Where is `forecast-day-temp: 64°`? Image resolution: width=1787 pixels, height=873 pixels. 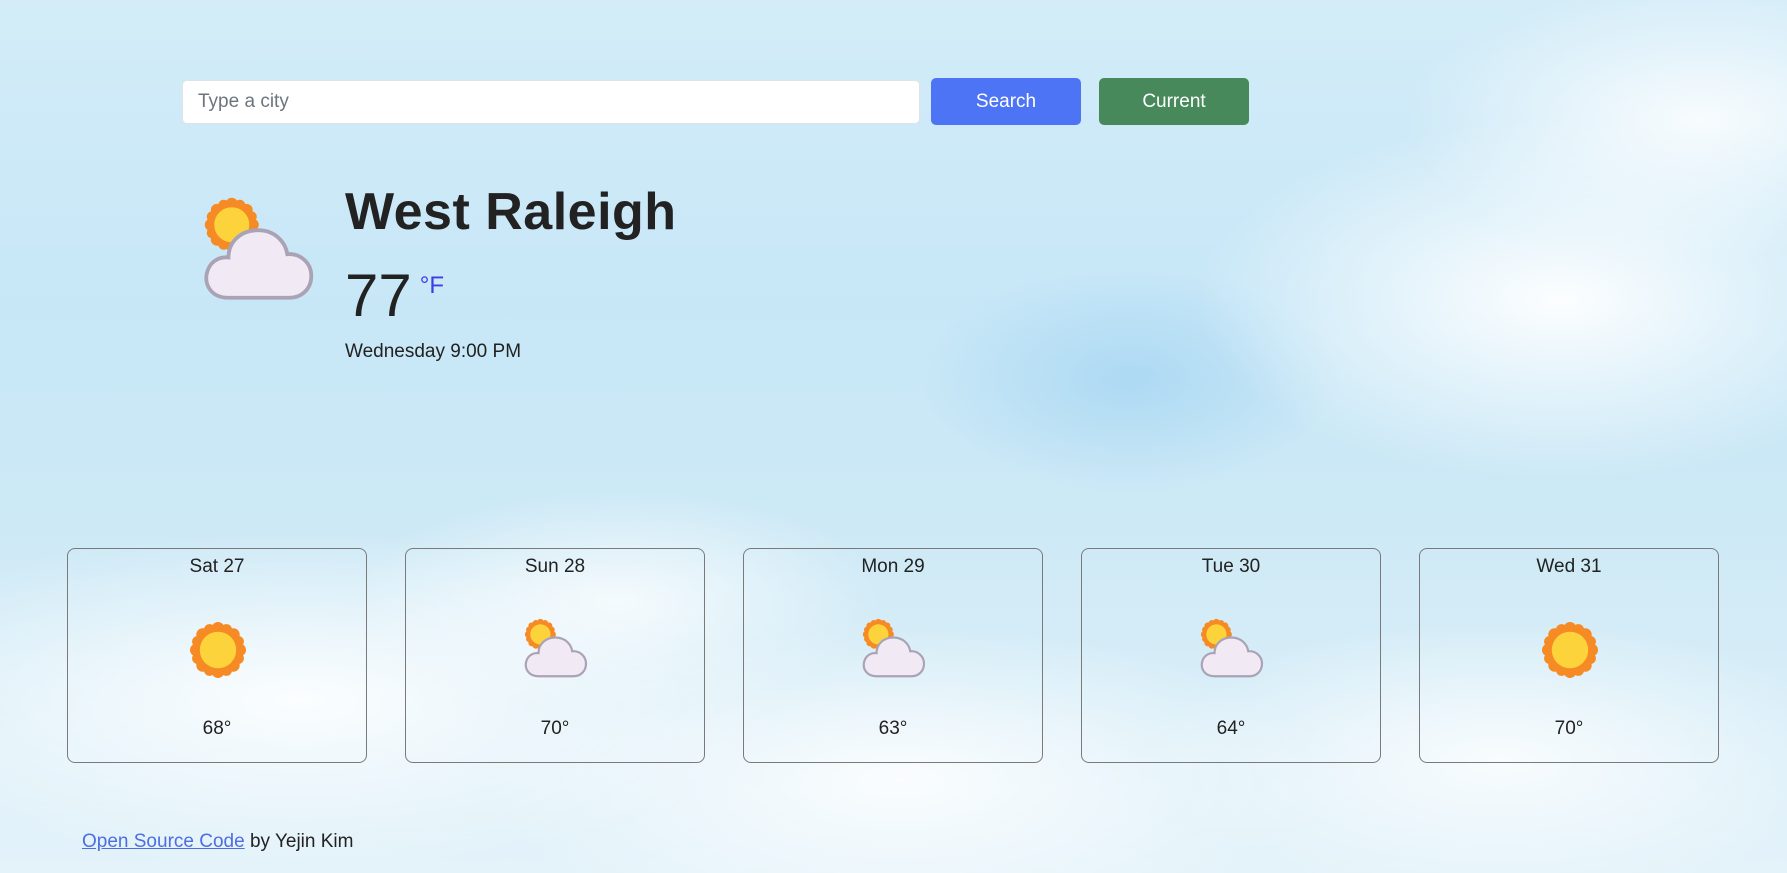 forecast-day-temp: 64° is located at coordinates (1231, 728).